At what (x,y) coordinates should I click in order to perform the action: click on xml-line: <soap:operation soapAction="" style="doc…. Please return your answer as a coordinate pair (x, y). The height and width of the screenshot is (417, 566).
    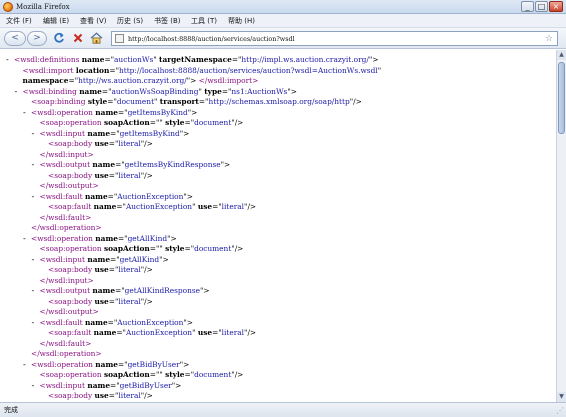
    Looking at the image, I should click on (142, 248).